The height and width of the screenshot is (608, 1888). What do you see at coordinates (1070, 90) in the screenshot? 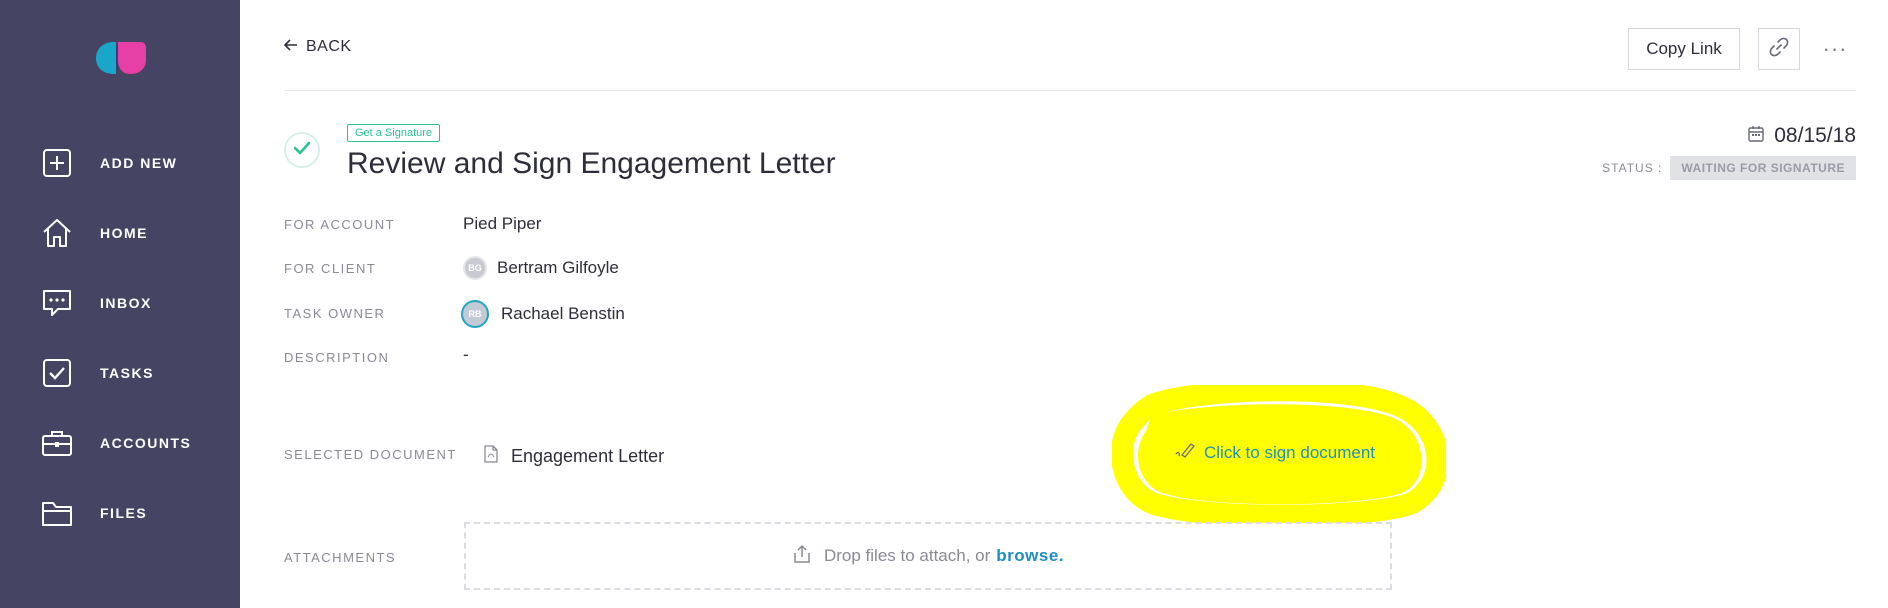
I see `header-divider` at bounding box center [1070, 90].